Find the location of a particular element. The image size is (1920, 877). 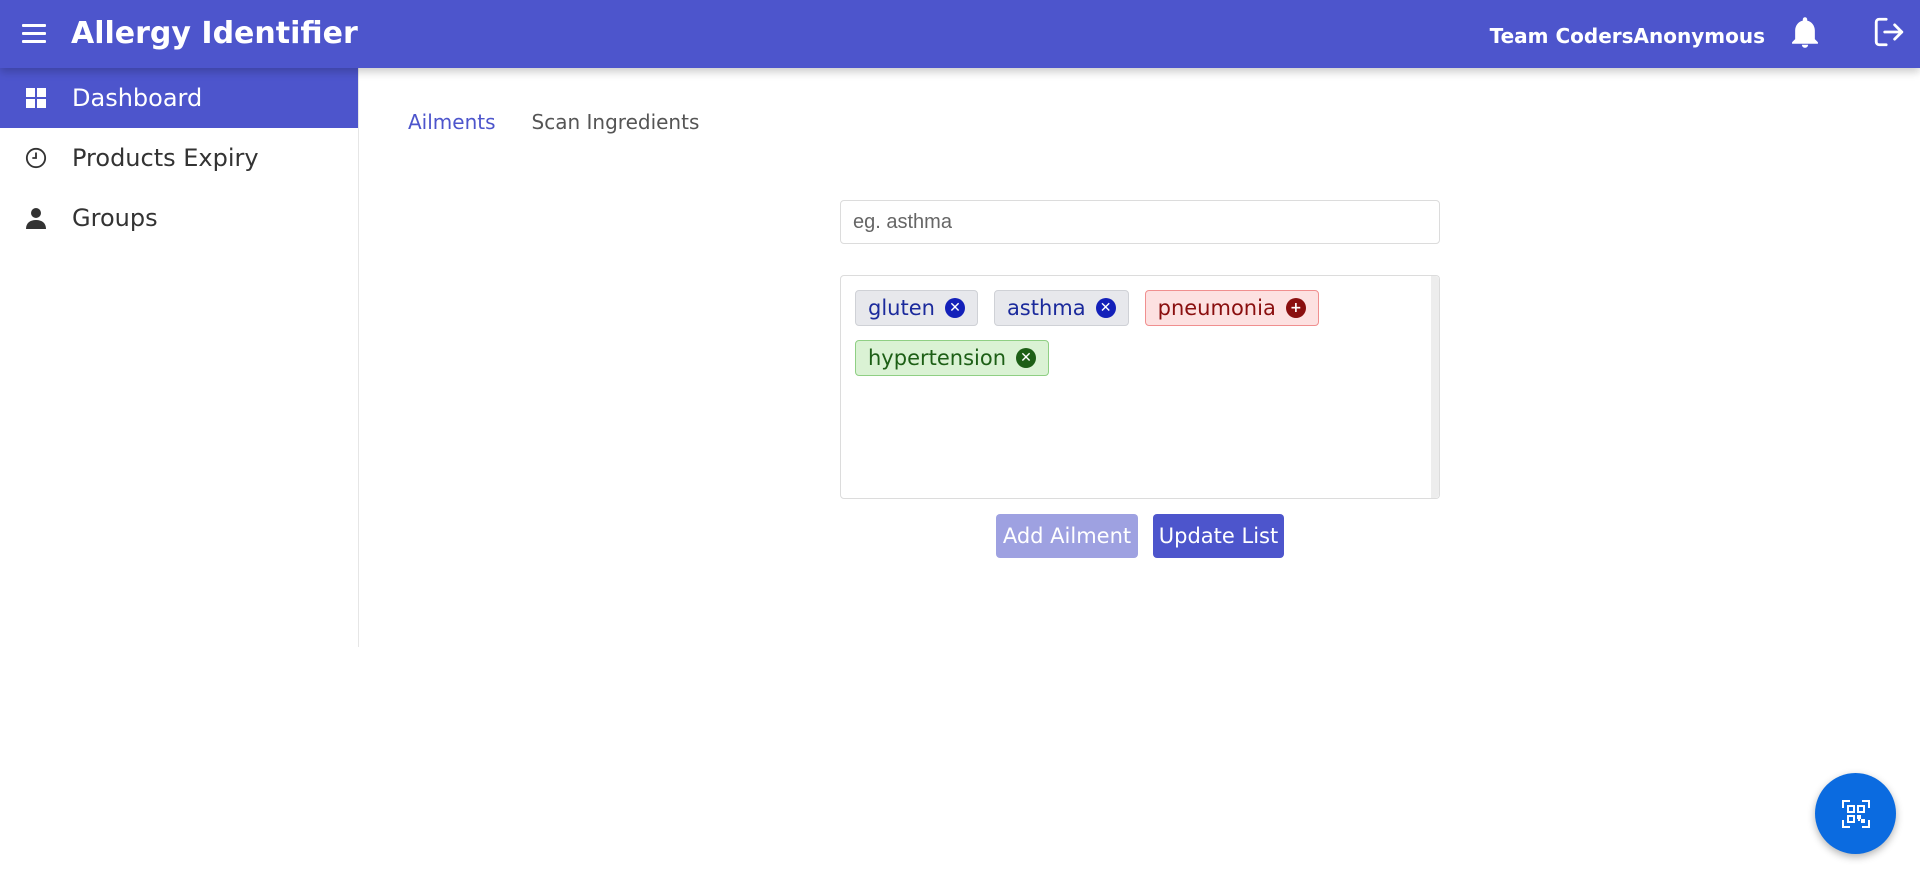

tag-label: asthma is located at coordinates (1046, 308).